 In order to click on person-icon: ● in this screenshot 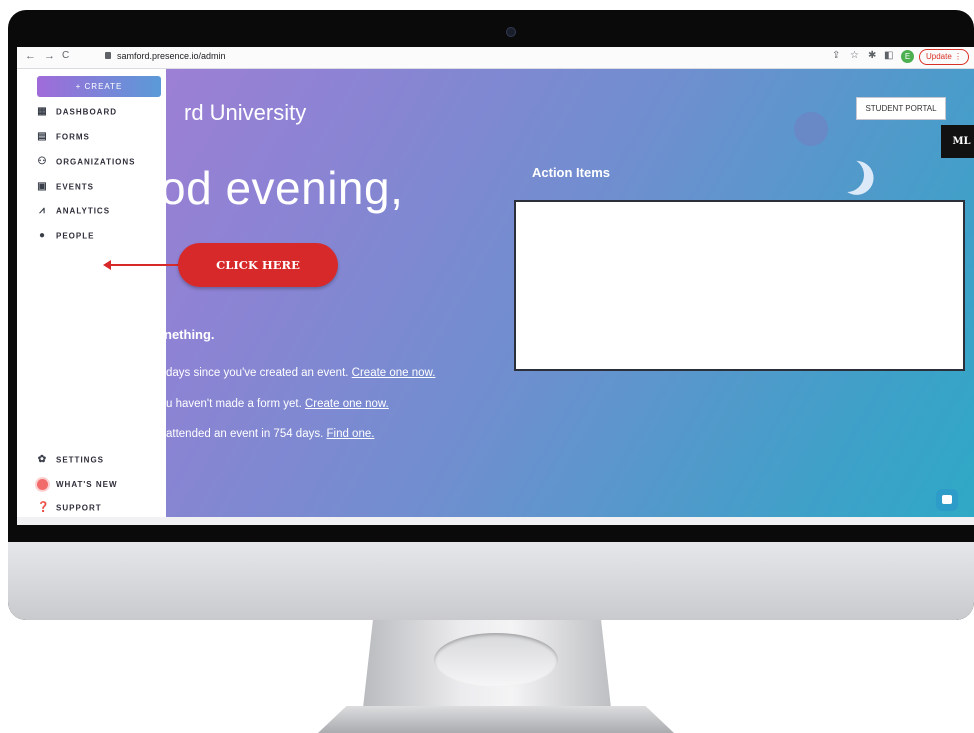, I will do `click(42, 235)`.